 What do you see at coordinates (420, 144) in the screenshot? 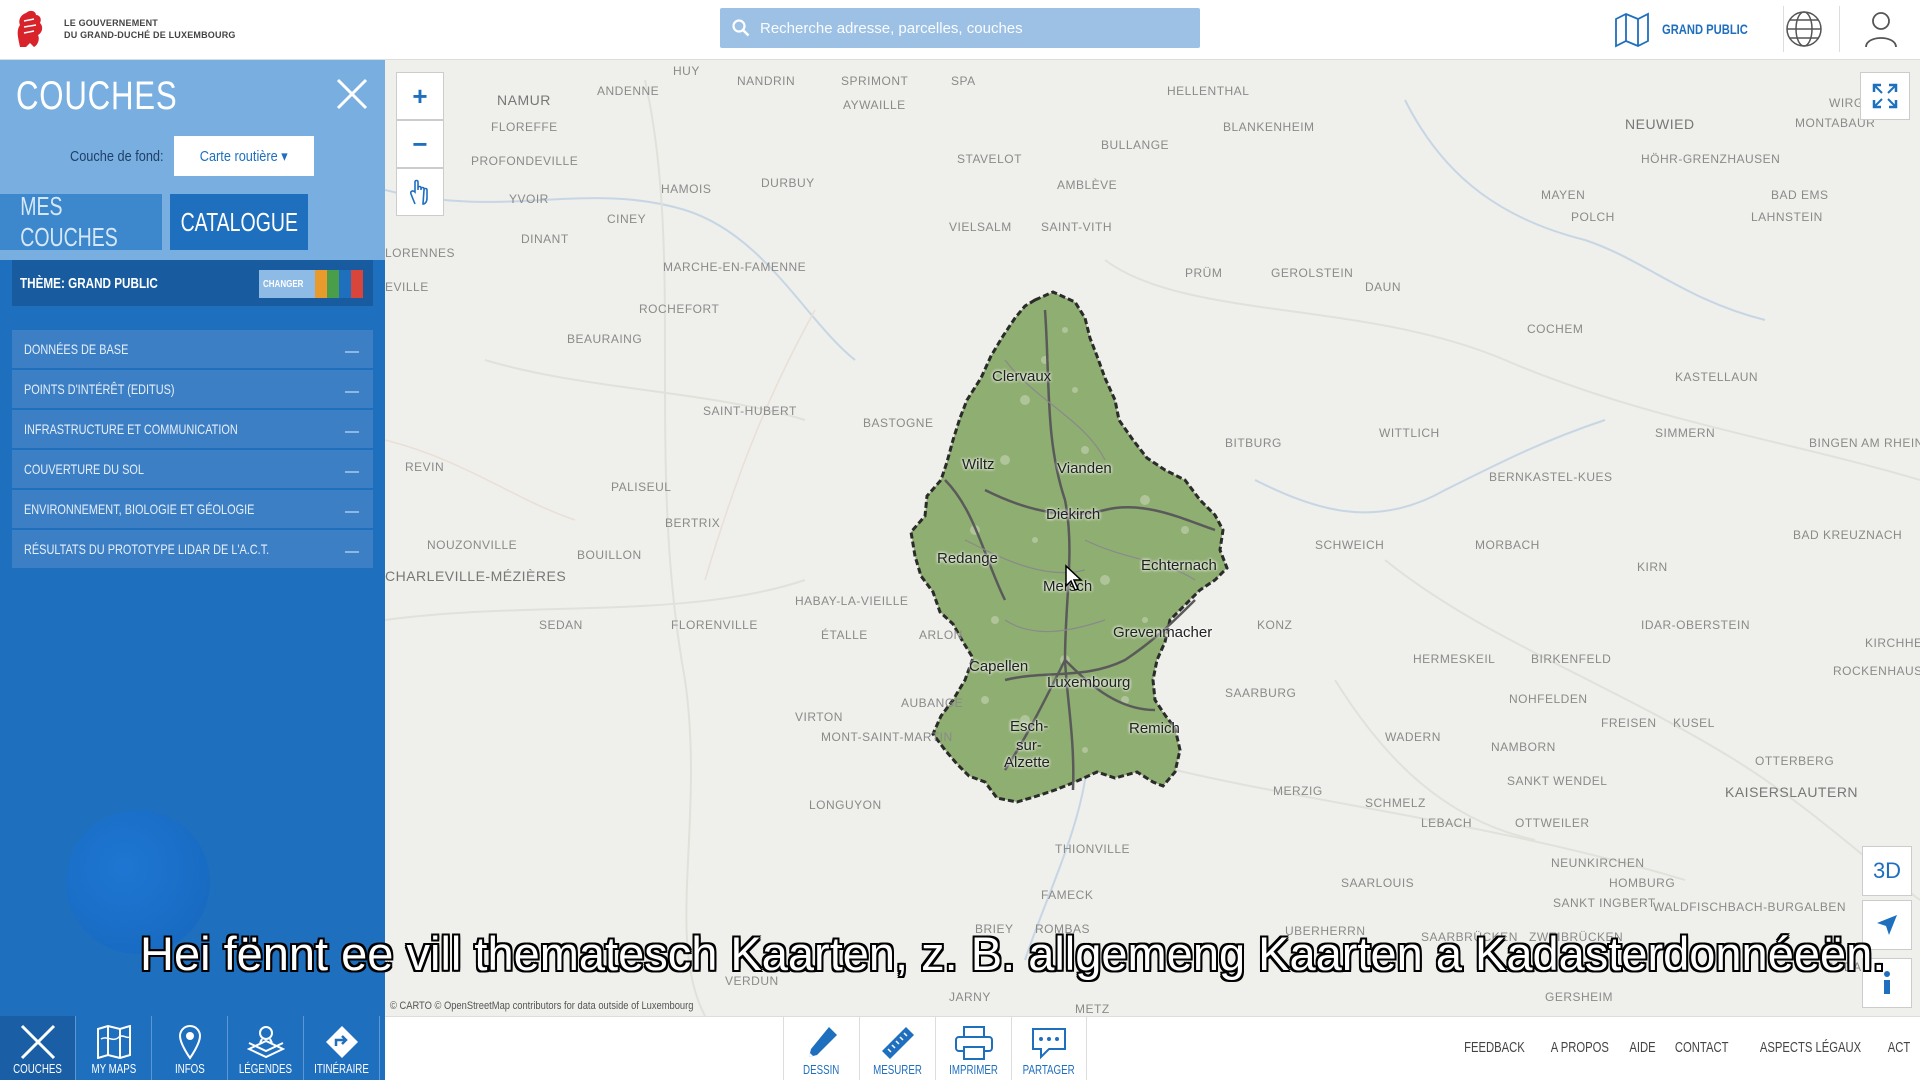
I see `zoom-out-button: −` at bounding box center [420, 144].